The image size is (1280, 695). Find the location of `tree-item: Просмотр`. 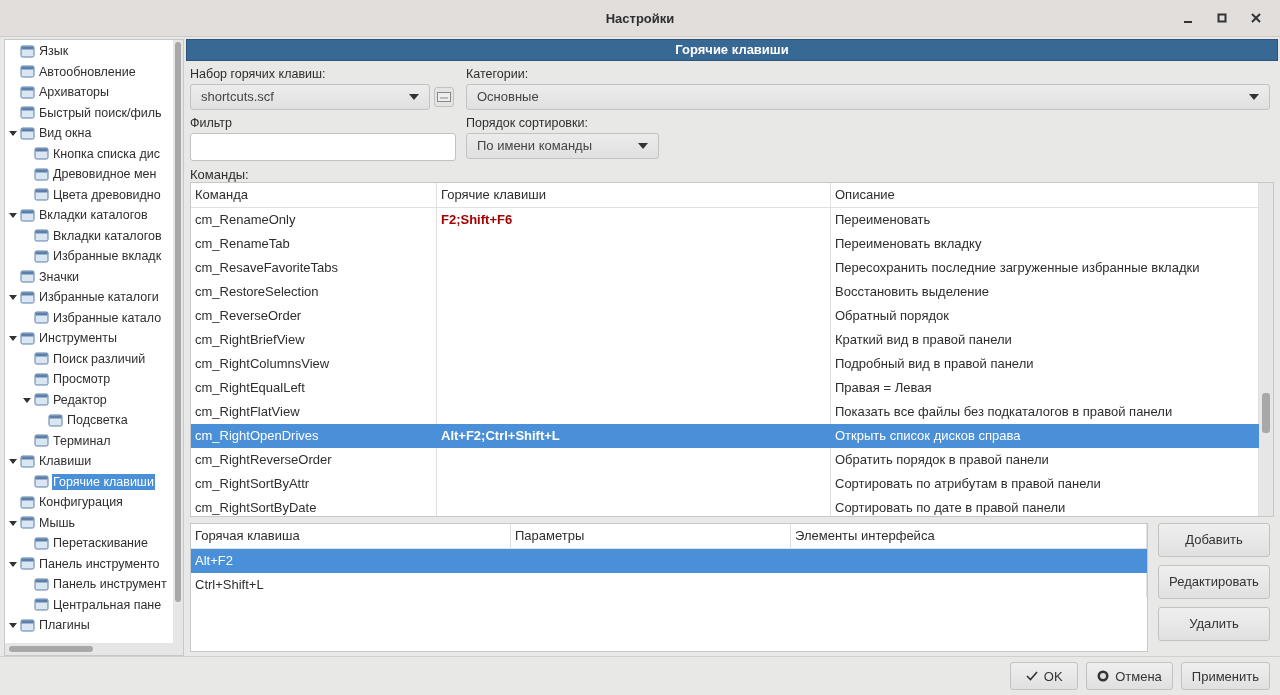

tree-item: Просмотр is located at coordinates (82, 379).